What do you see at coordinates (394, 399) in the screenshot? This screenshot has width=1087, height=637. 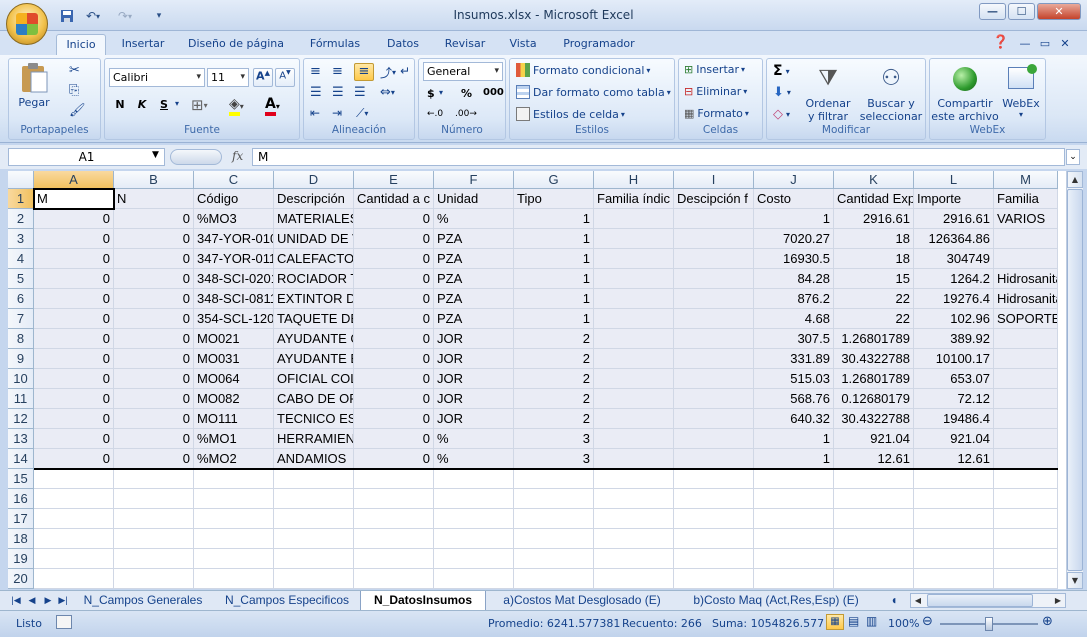 I see `cell-e11: 0` at bounding box center [394, 399].